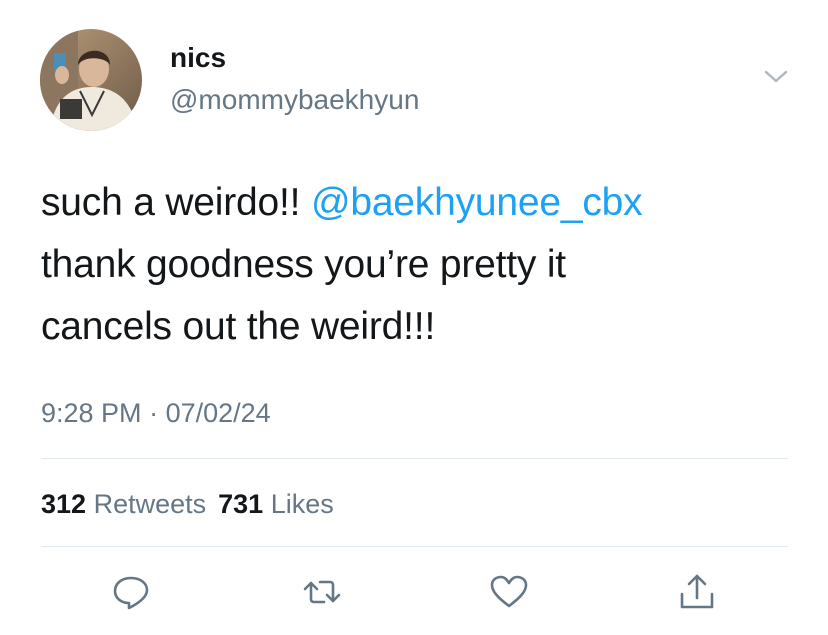  I want to click on mention-link: @baekhyunee_cbx, so click(477, 202).